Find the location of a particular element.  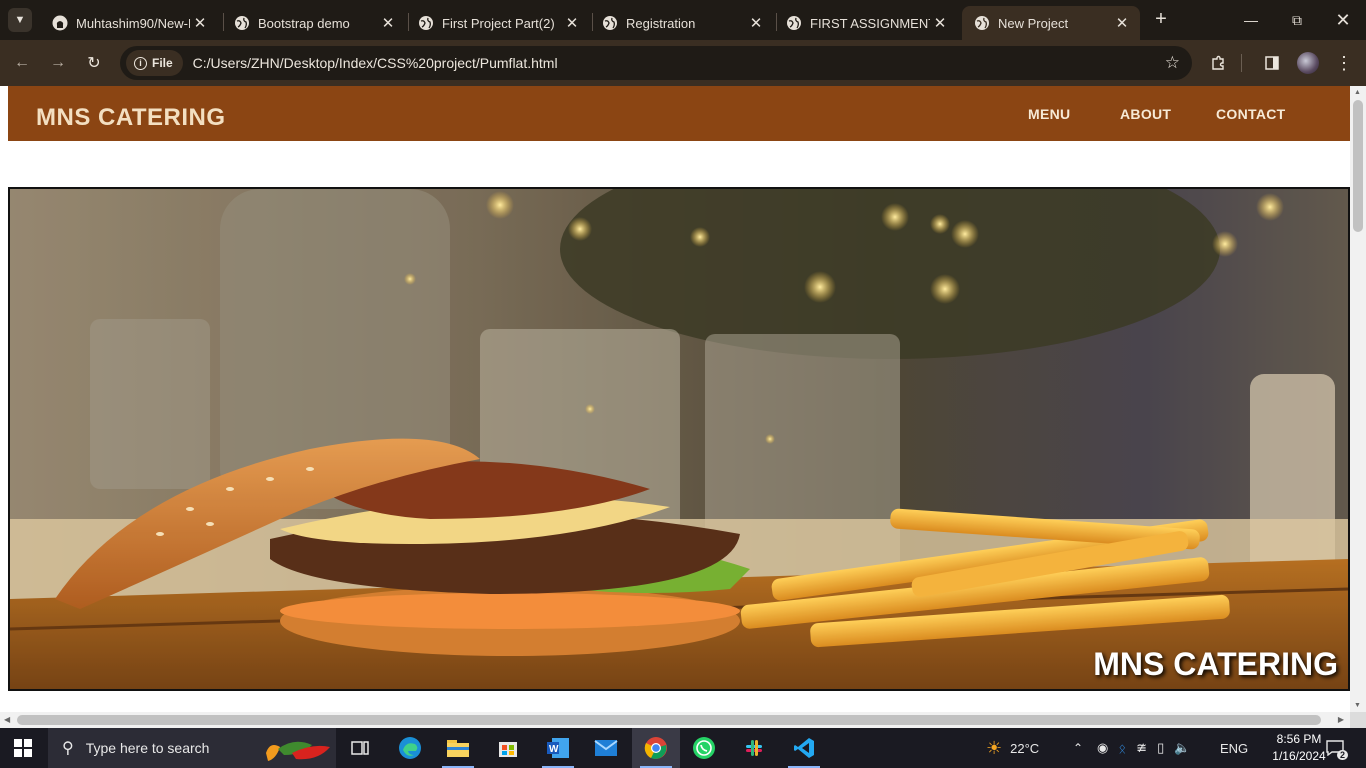

location-icon: ◉ is located at coordinates (1102, 748).